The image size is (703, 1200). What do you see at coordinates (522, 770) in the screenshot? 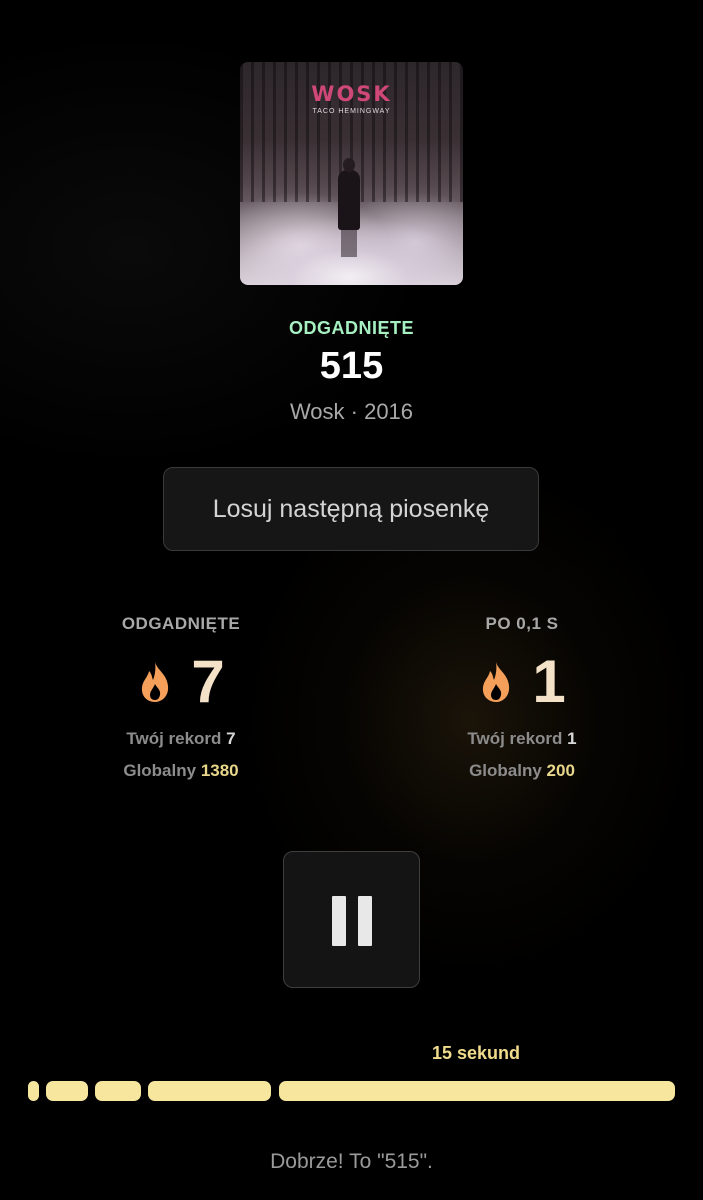
I see `global-record: Globalny 200` at bounding box center [522, 770].